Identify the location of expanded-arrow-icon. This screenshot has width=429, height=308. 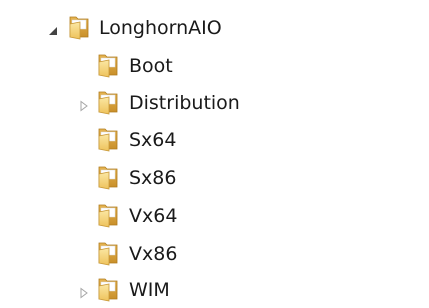
(53, 28).